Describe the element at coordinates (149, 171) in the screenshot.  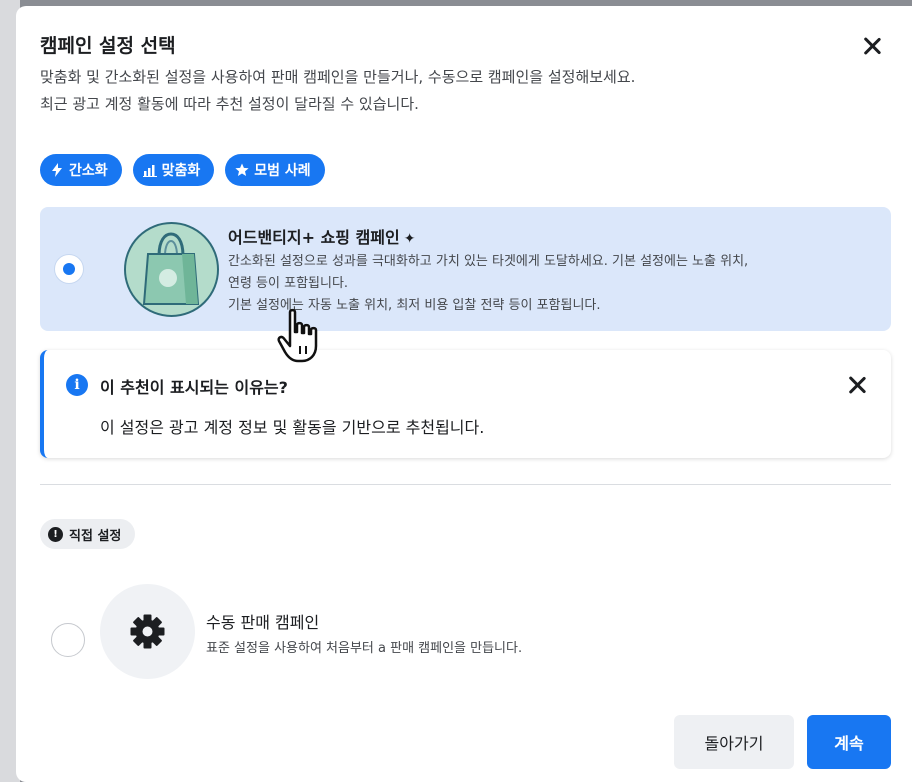
I see `bar-chart-icon` at that location.